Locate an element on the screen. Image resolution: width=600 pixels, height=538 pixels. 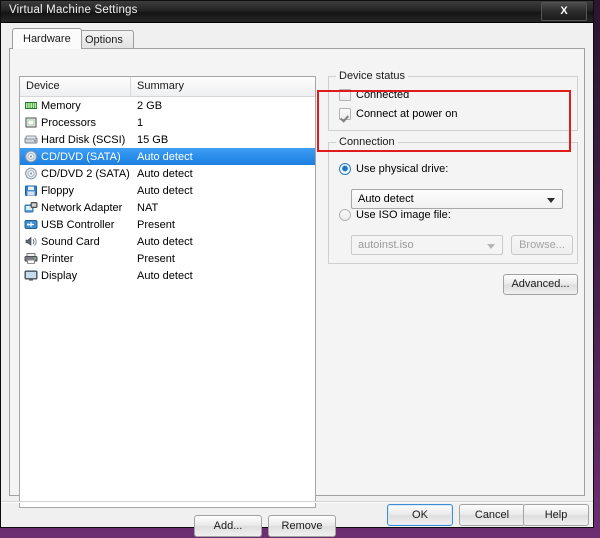
summary-cell: 15 GB is located at coordinates (153, 139).